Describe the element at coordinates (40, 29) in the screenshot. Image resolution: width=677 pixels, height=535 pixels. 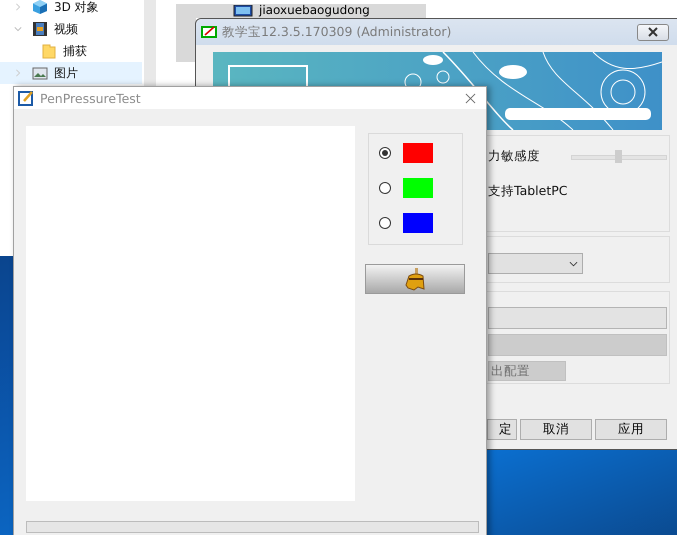
I see `film-icon` at that location.